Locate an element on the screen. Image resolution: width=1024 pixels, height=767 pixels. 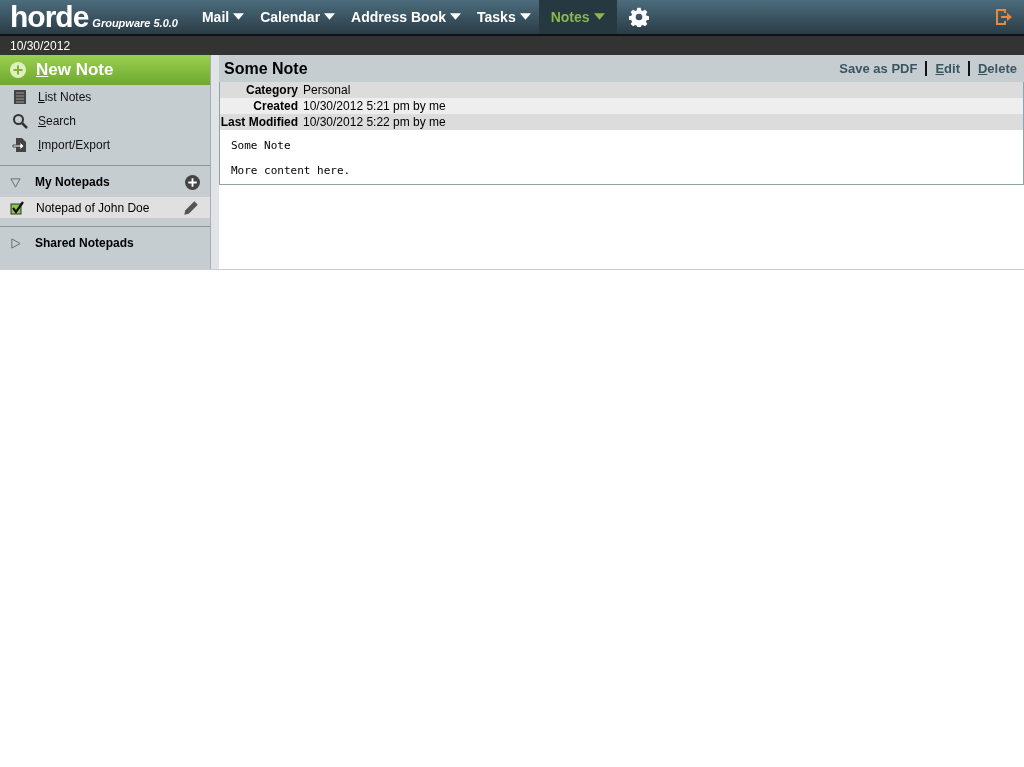
date-label: 10/30/2012 is located at coordinates (40, 45).